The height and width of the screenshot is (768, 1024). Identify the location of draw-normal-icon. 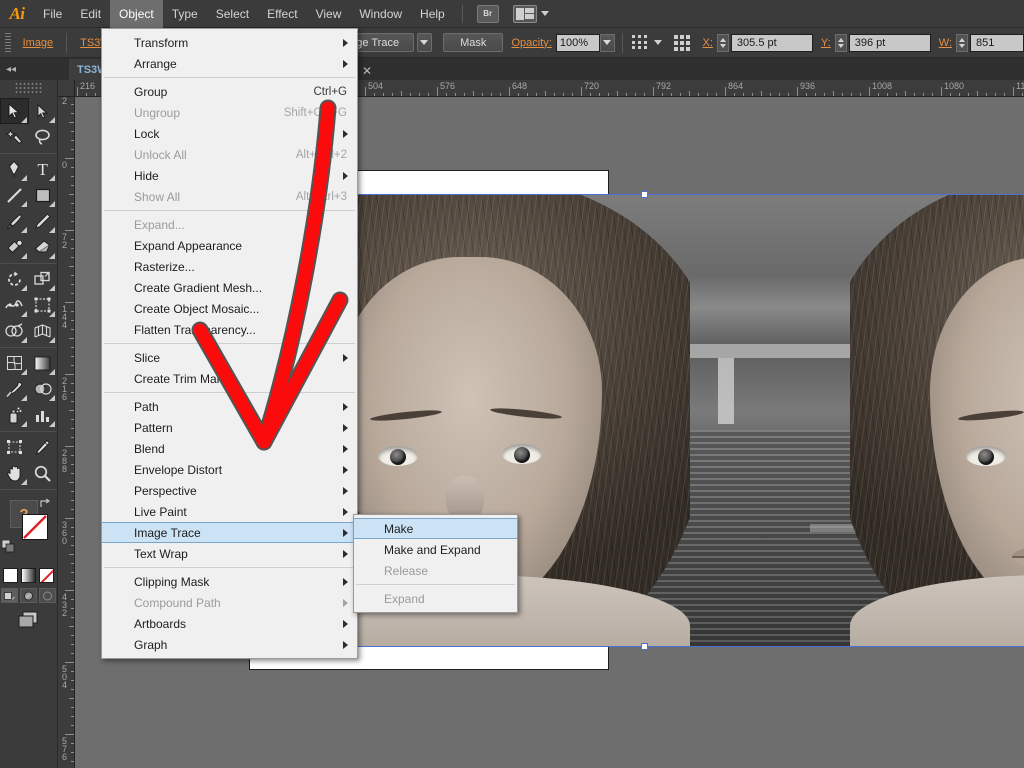
(9, 595).